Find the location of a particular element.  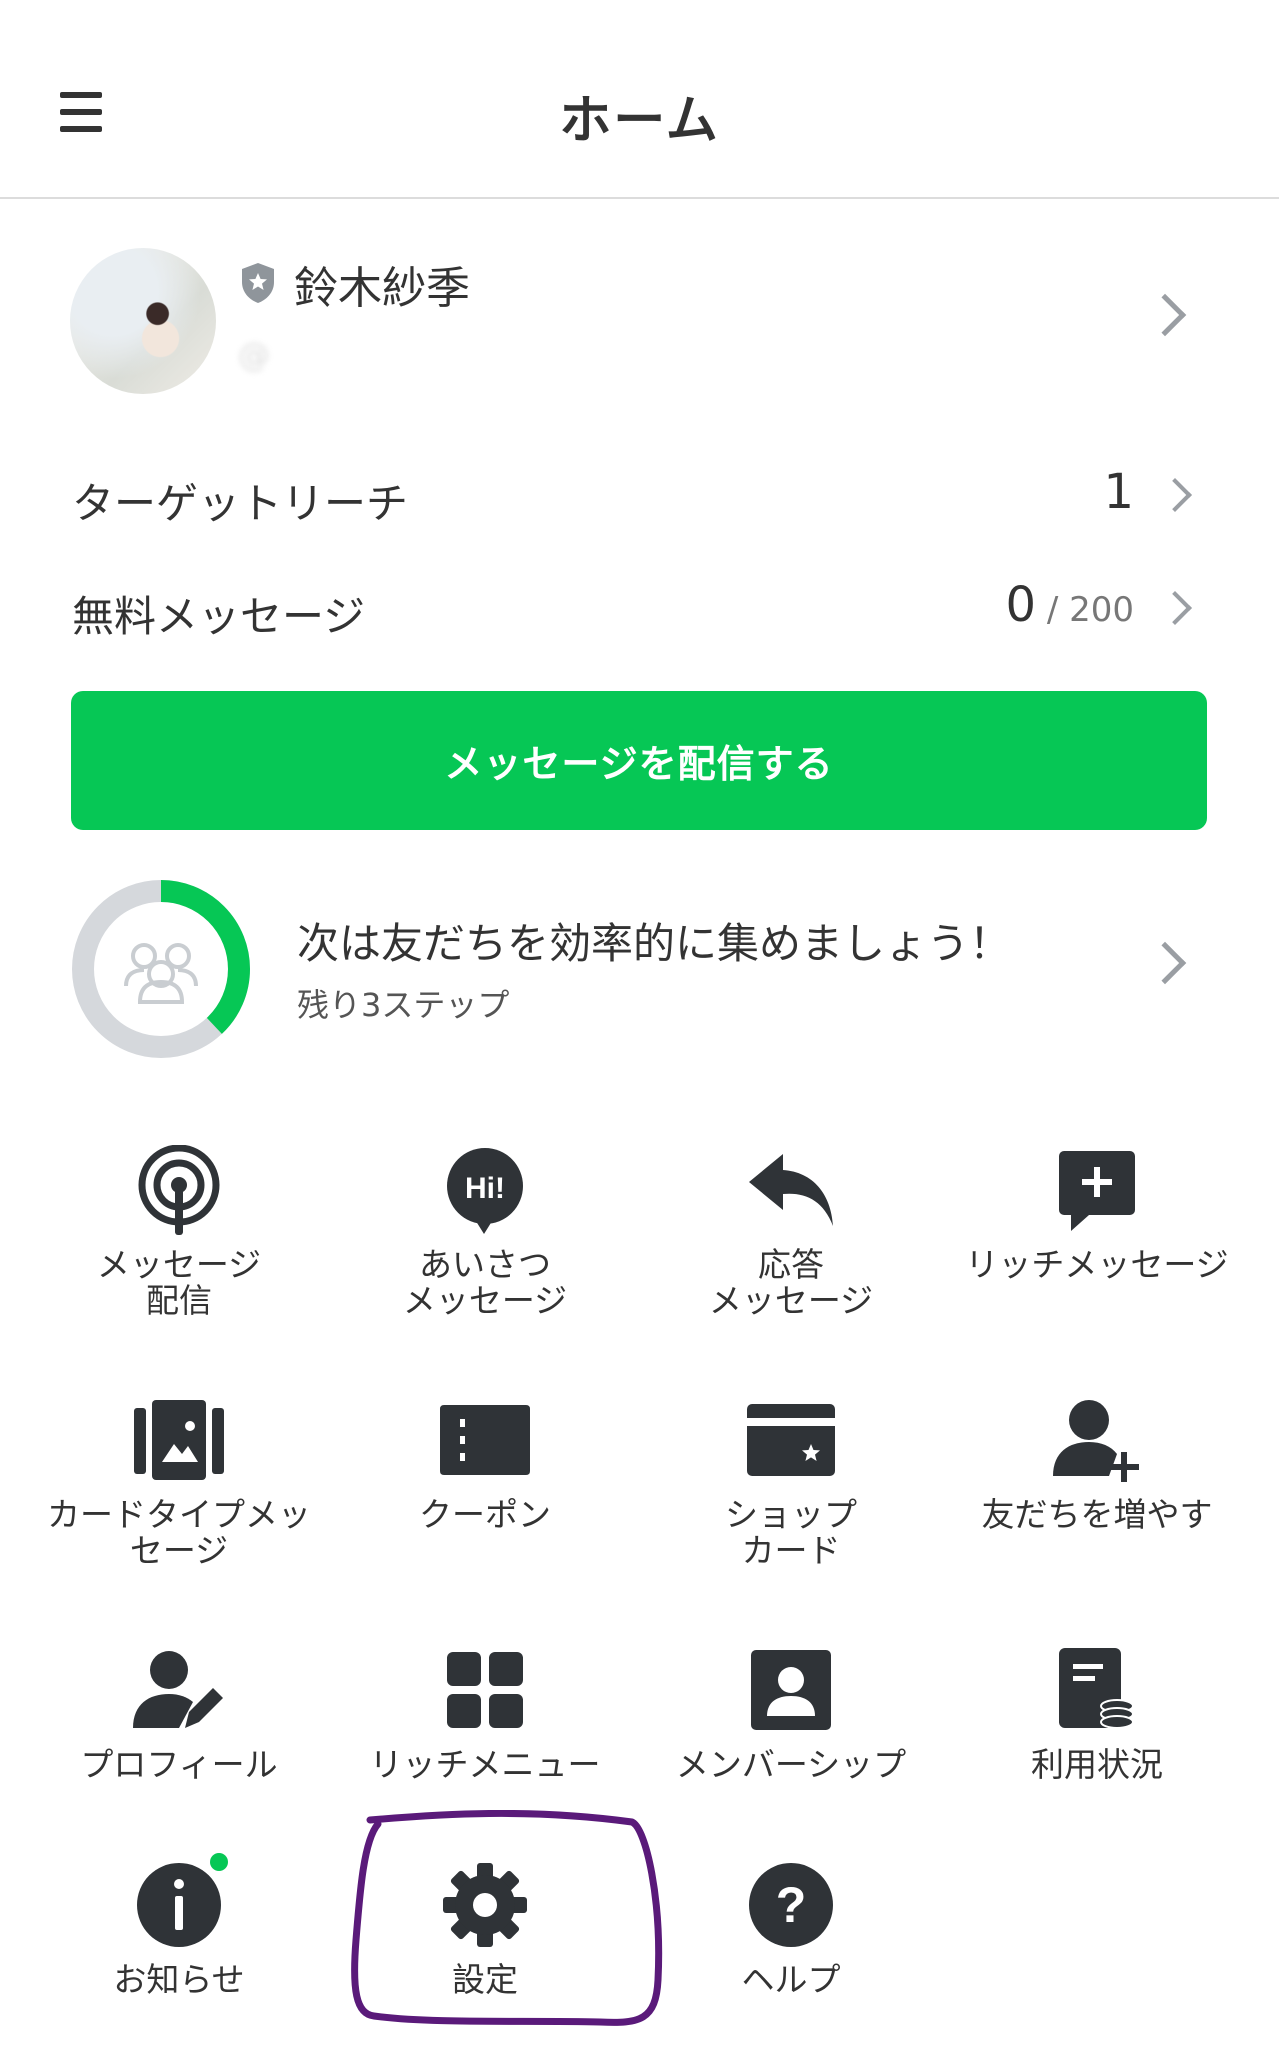

menu-item-message-broadcast: メッセージ 配信 is located at coordinates (179, 1250).